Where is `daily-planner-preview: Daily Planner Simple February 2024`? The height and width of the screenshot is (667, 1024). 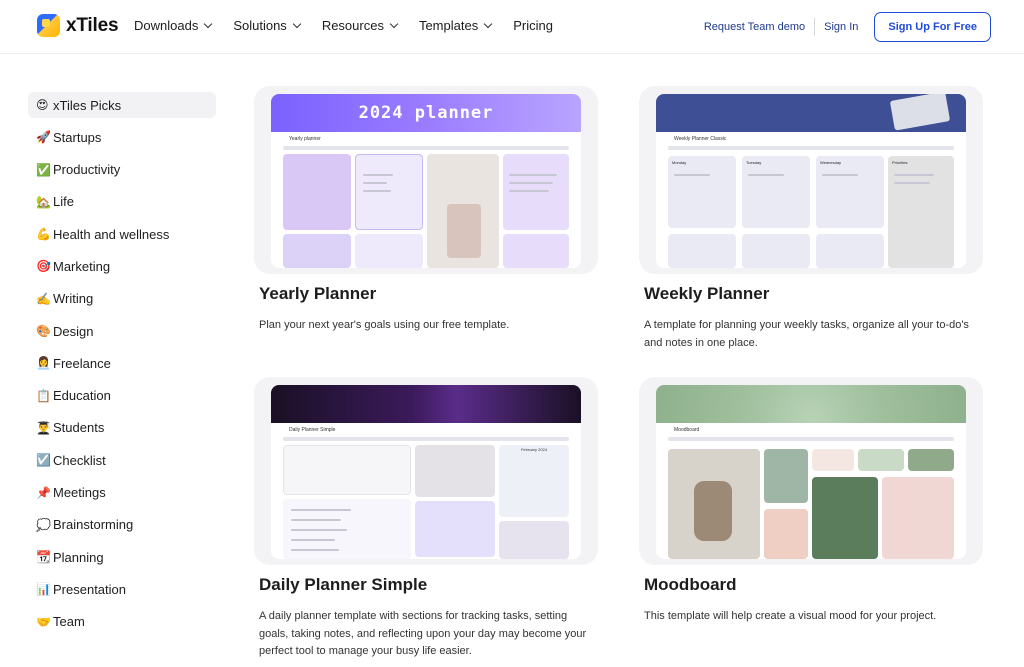 daily-planner-preview: Daily Planner Simple February 2024 is located at coordinates (426, 472).